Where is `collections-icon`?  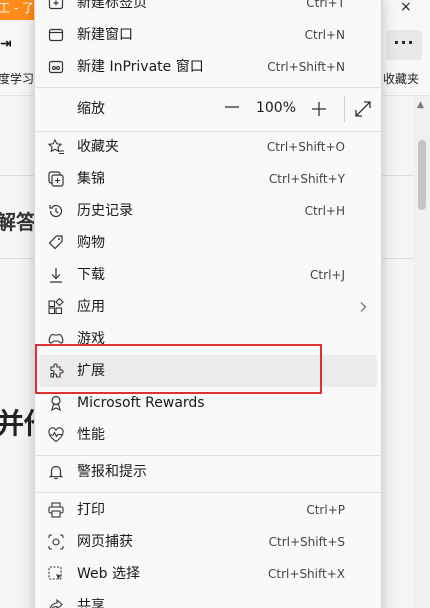
collections-icon is located at coordinates (56, 179).